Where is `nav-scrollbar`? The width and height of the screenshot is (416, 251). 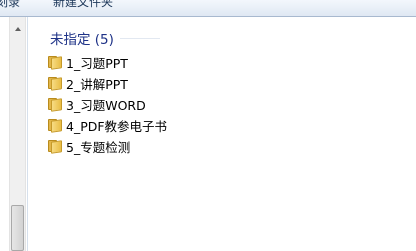
nav-scrollbar is located at coordinates (17, 134).